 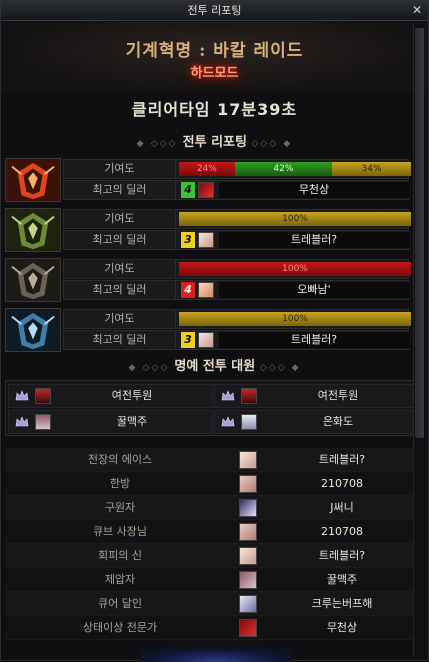 What do you see at coordinates (212, 556) in the screenshot?
I see `award-row: 회피의 신 트레블러?` at bounding box center [212, 556].